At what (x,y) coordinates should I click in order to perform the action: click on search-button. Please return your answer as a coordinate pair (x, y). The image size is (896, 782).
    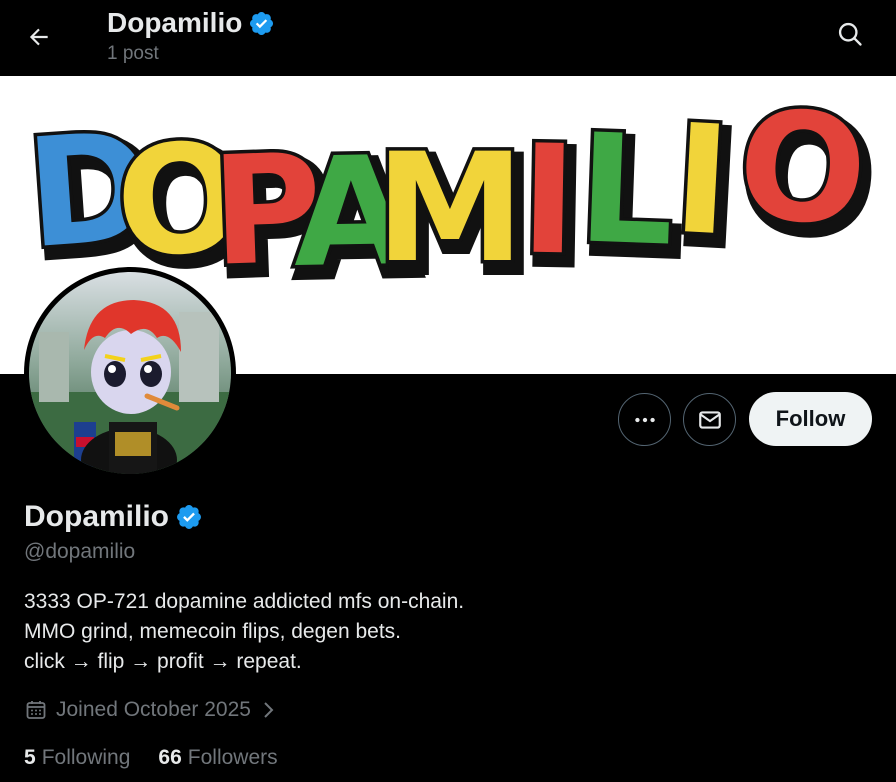
    Looking at the image, I should click on (850, 34).